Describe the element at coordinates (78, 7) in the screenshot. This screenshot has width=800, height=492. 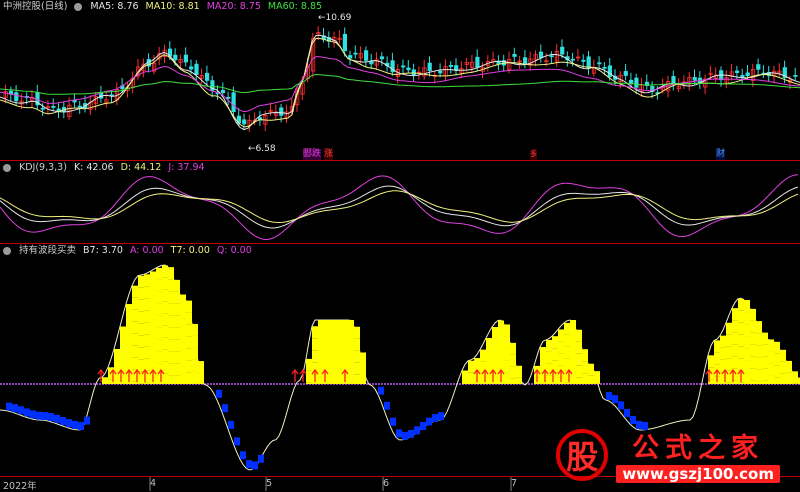
I see `ma-dot-icon` at that location.